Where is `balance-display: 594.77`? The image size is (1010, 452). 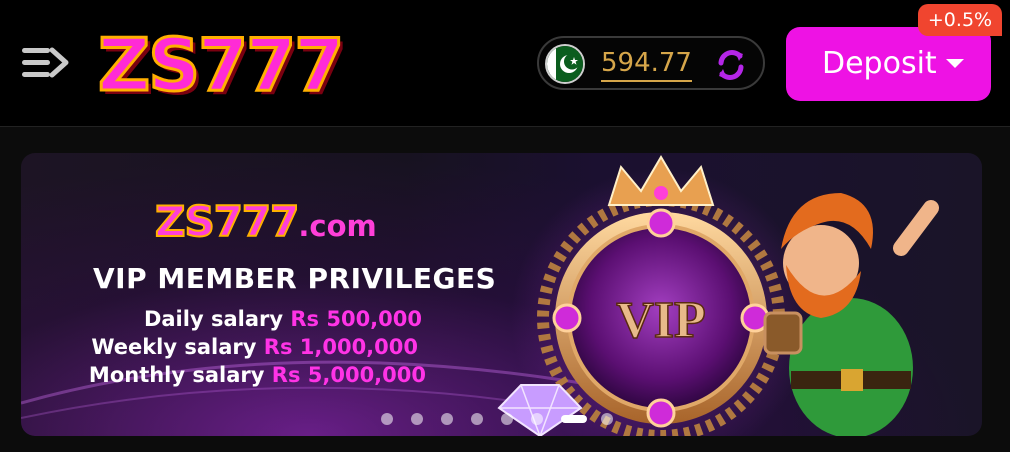 balance-display: 594.77 is located at coordinates (651, 63).